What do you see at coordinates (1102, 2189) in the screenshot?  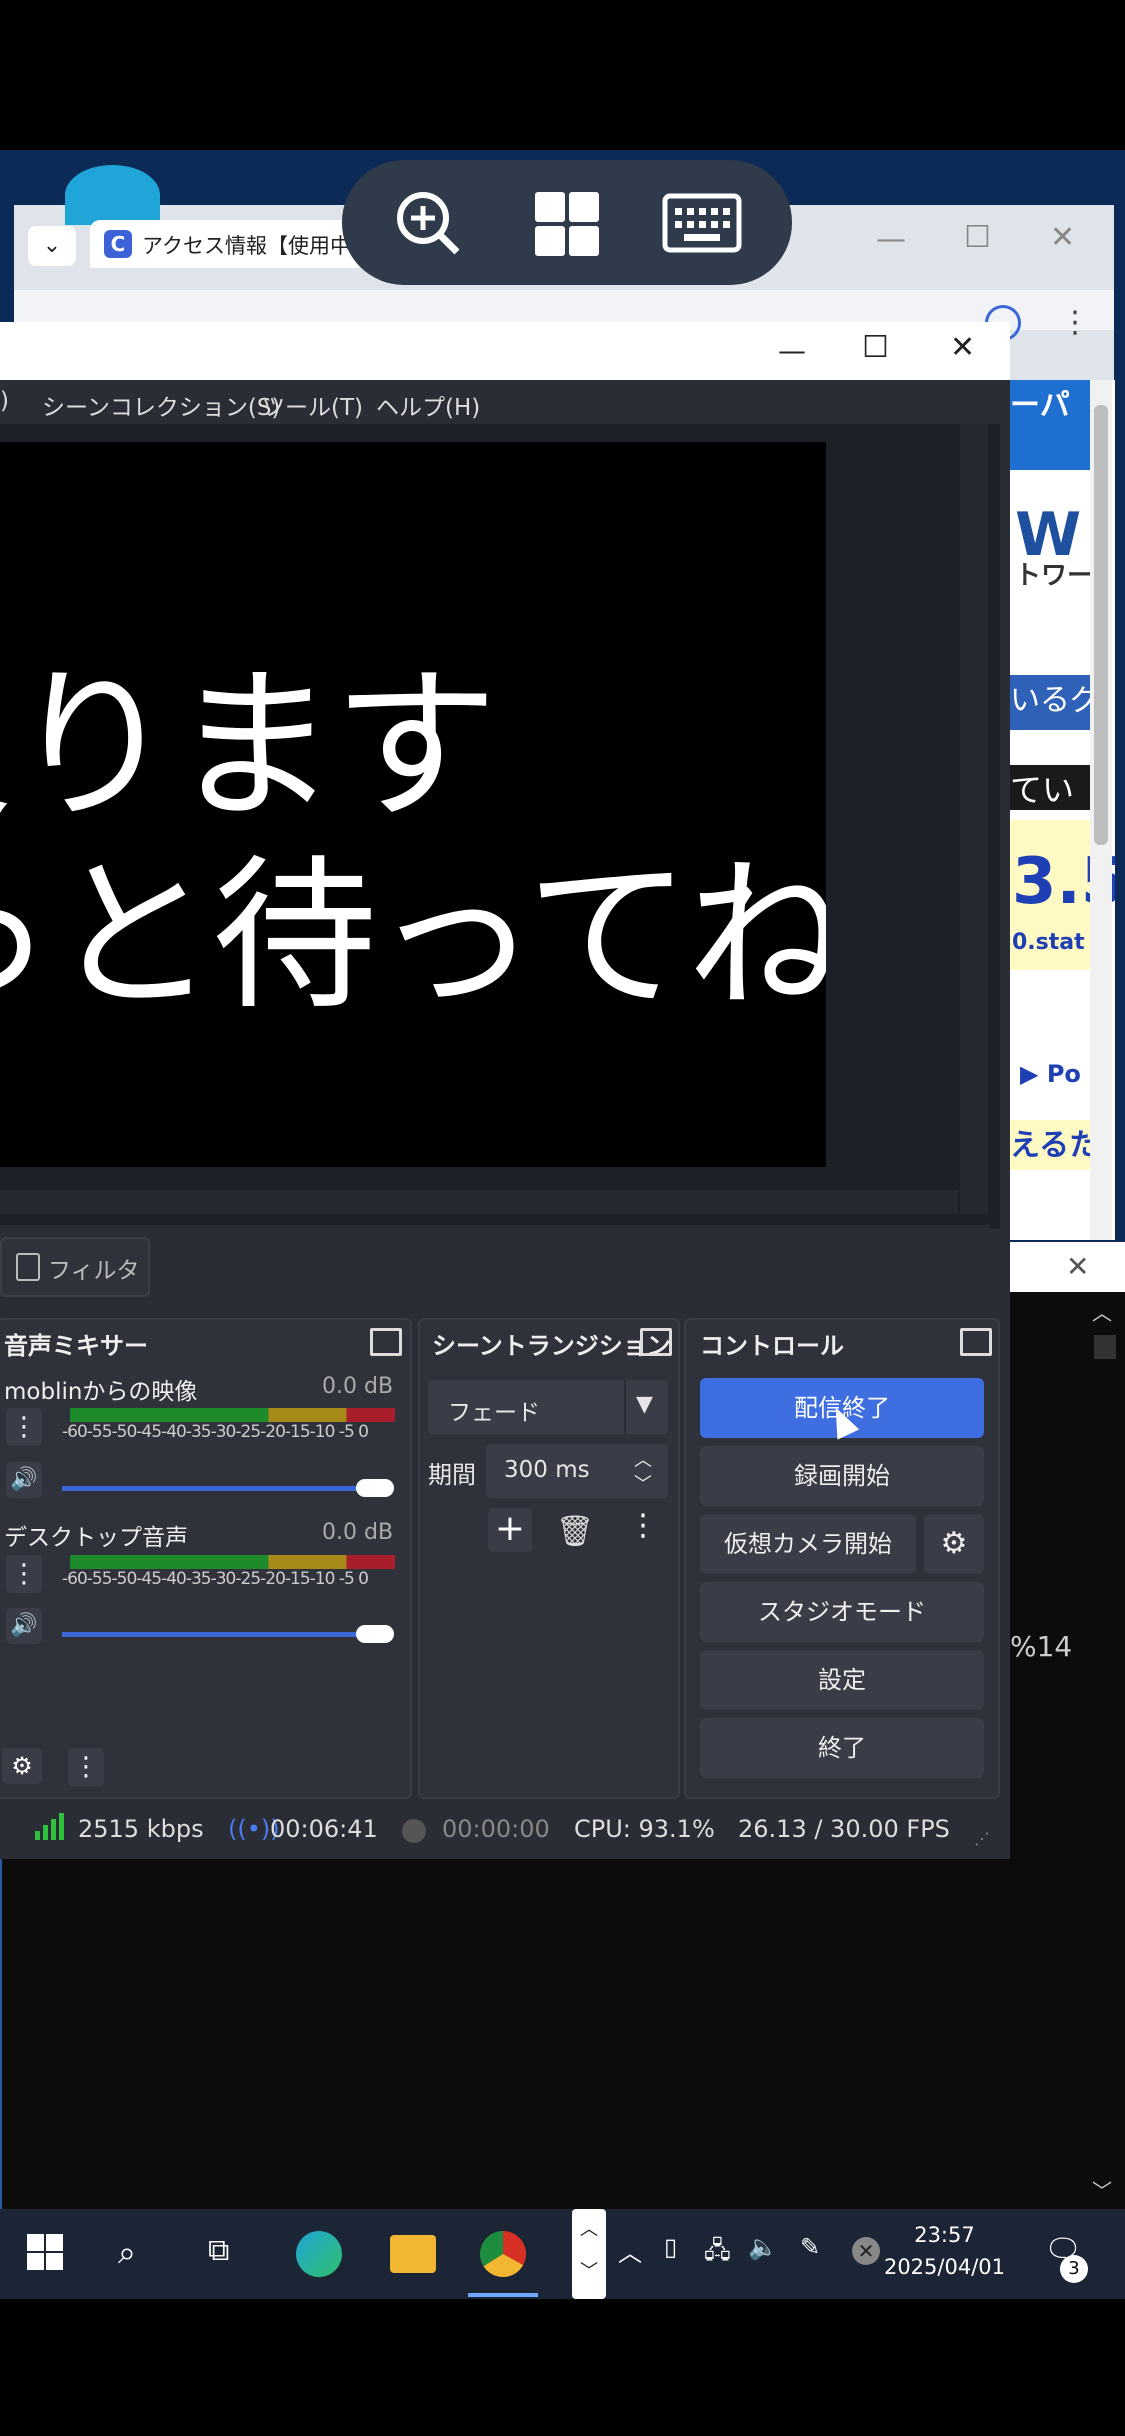 I see `scroll-down-icon: ﹀` at bounding box center [1102, 2189].